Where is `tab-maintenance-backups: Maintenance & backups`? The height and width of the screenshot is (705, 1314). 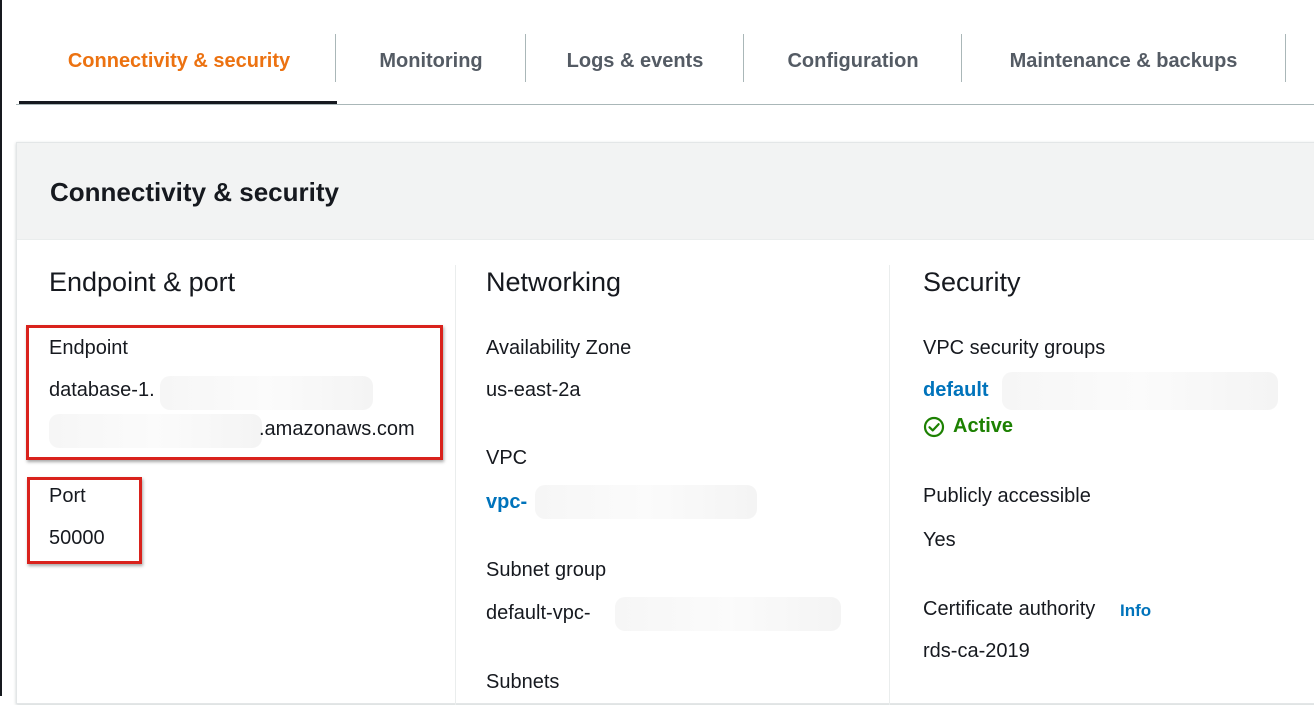 tab-maintenance-backups: Maintenance & backups is located at coordinates (1123, 61).